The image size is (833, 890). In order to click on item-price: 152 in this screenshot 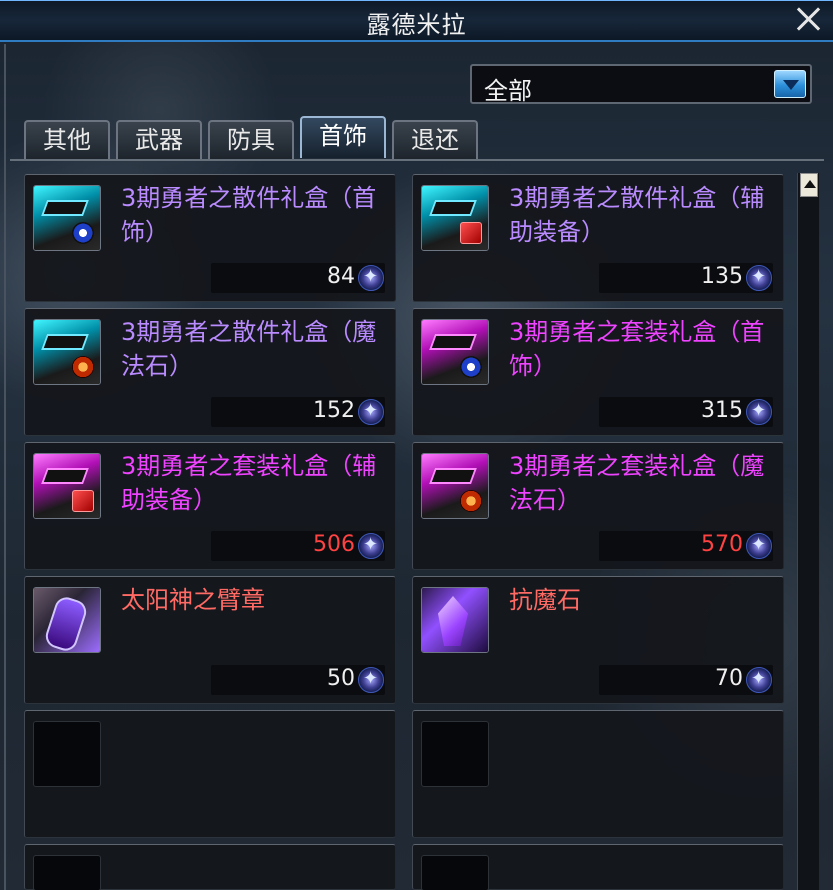, I will do `click(334, 410)`.